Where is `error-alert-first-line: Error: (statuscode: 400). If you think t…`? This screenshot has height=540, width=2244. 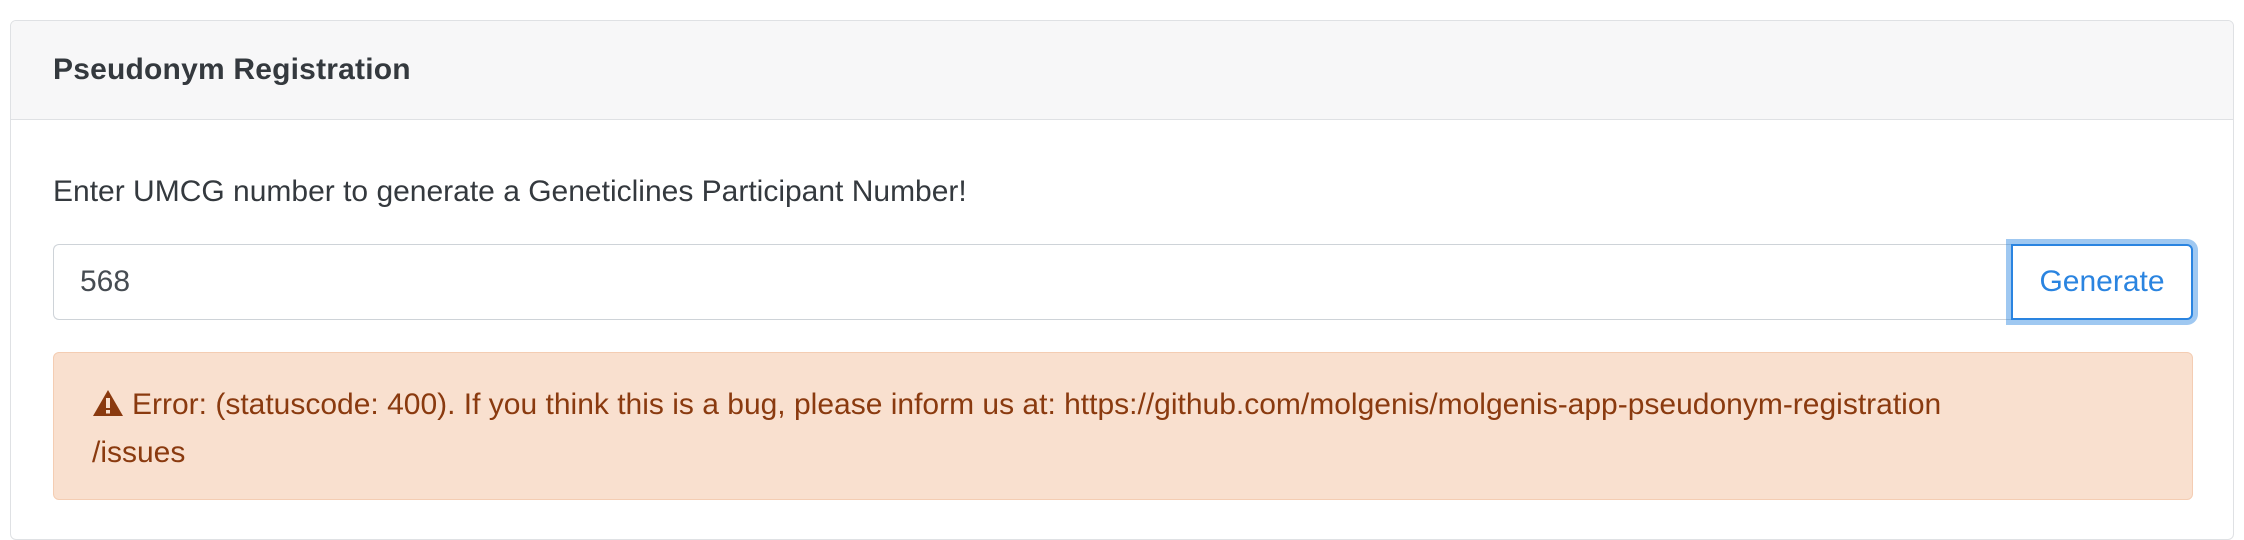 error-alert-first-line: Error: (statuscode: 400). If you think t… is located at coordinates (1123, 405).